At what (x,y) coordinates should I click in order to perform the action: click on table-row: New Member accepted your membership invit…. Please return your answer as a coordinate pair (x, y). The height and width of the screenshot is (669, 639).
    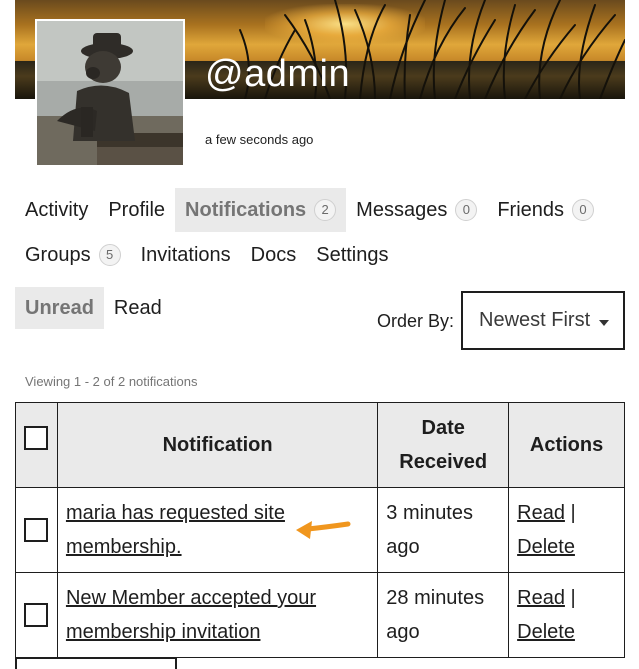
    Looking at the image, I should click on (320, 615).